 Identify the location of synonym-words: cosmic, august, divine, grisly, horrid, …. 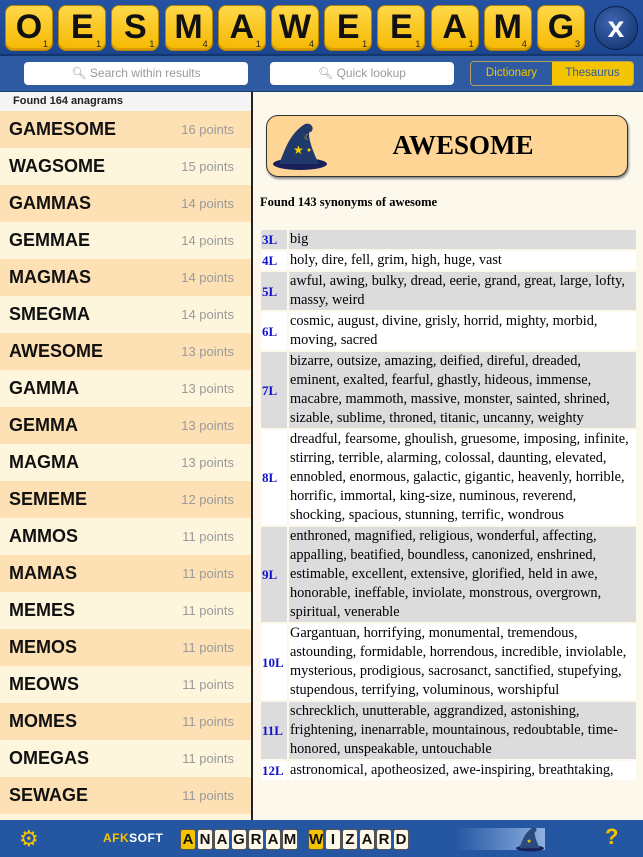
(461, 331).